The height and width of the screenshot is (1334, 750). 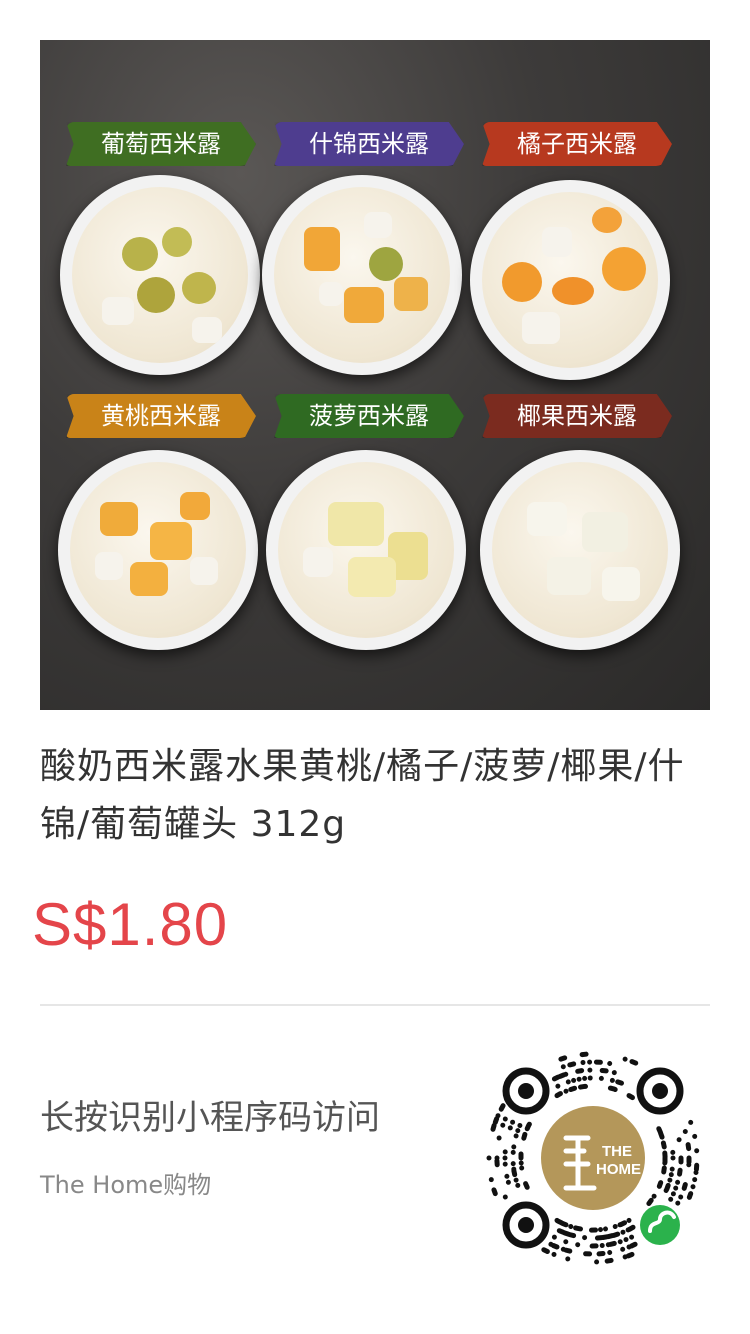 I want to click on qr-instruction: 长按识别小程序码访问, so click(x=210, y=1118).